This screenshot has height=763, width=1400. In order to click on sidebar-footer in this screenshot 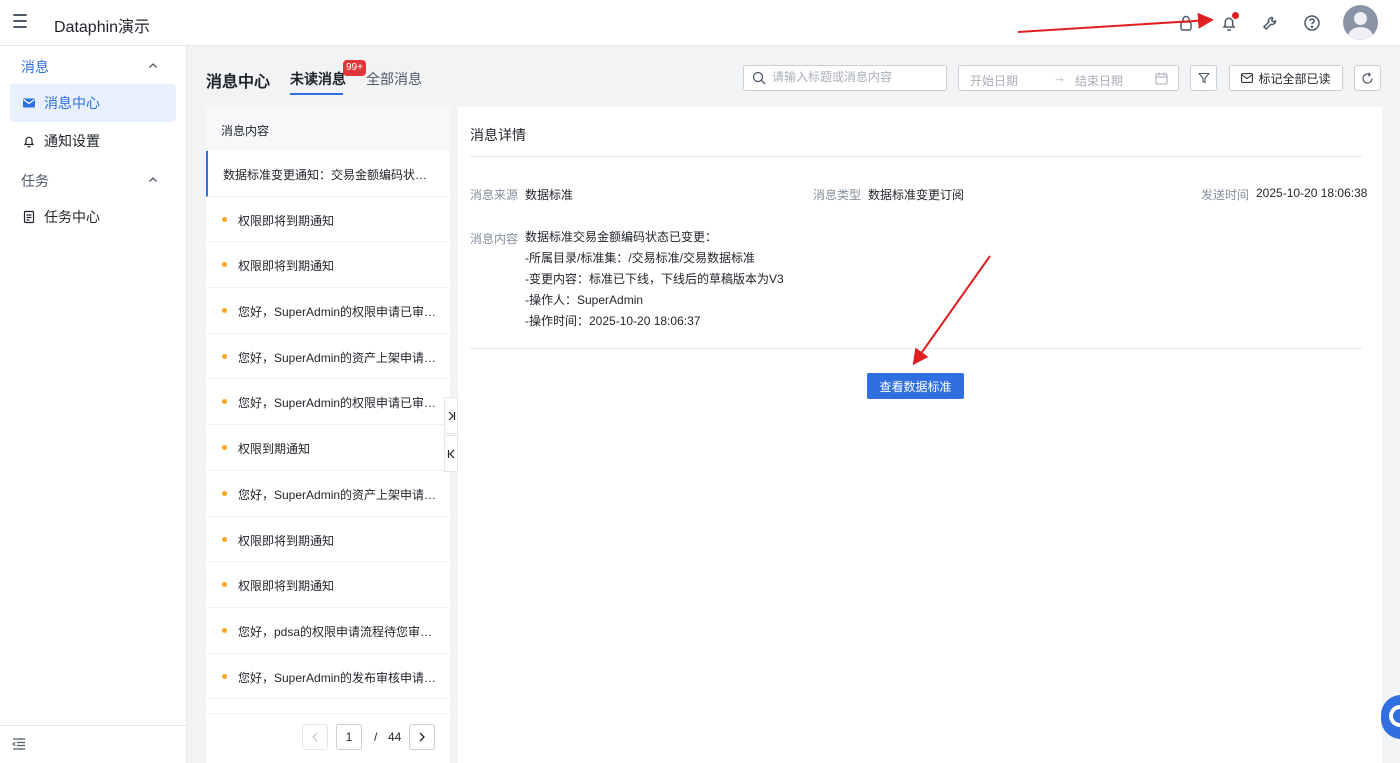, I will do `click(93, 744)`.